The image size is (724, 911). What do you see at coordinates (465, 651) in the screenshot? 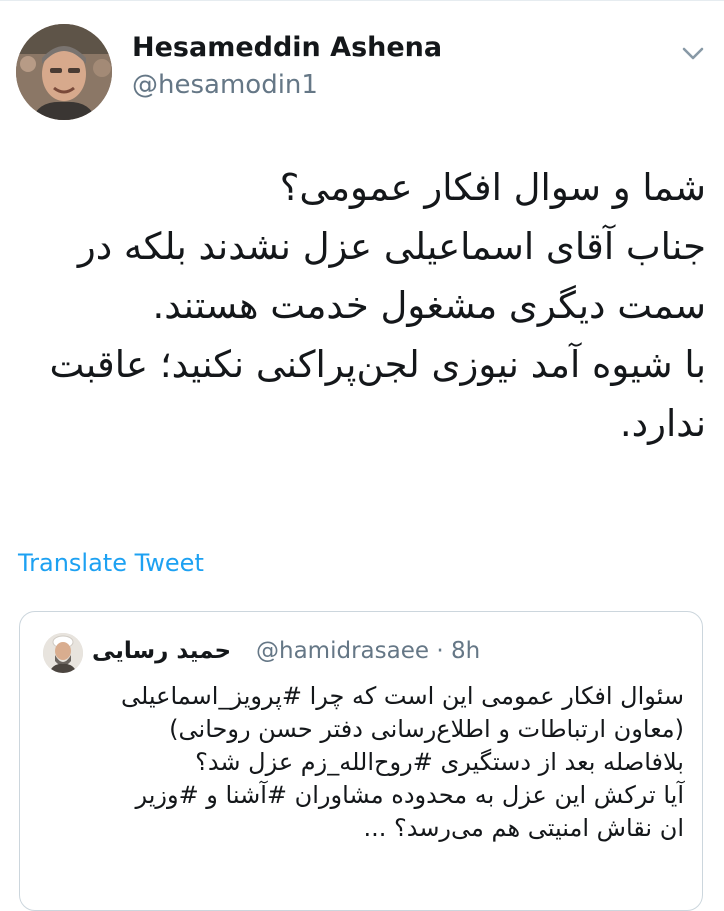
I see `quoted-timestamp: 8h` at bounding box center [465, 651].